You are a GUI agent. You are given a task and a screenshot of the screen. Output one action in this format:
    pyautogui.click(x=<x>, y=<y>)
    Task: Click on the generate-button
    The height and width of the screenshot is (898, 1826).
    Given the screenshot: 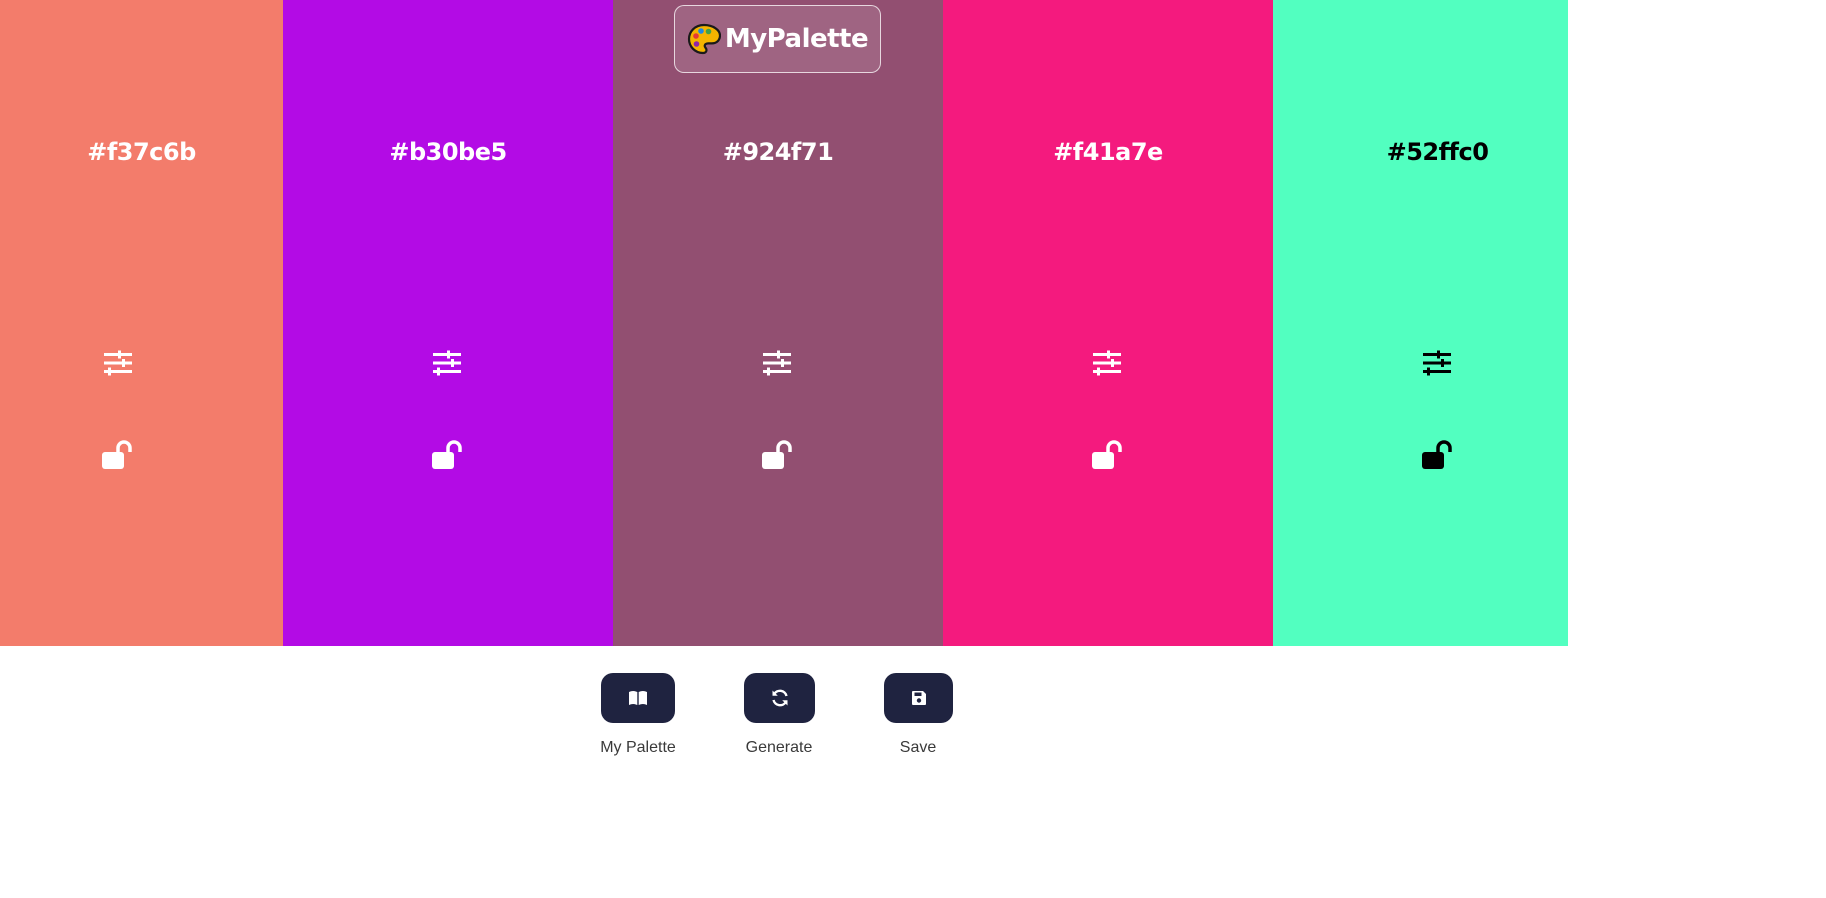 What is the action you would take?
    pyautogui.click(x=779, y=698)
    